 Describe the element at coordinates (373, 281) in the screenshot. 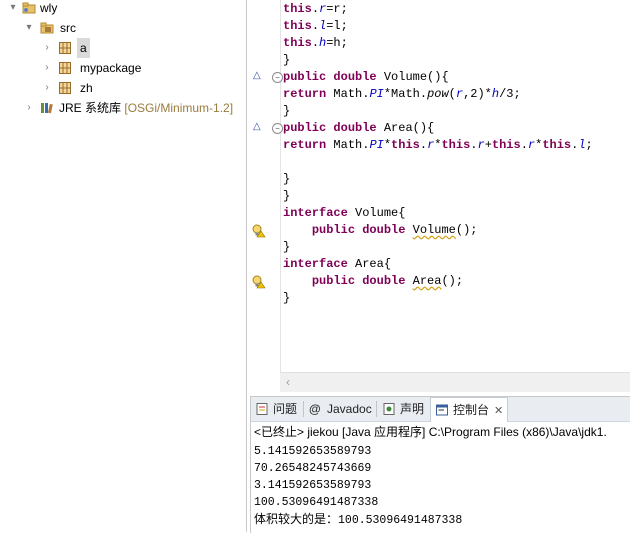

I see `code-line: public double Area();` at that location.